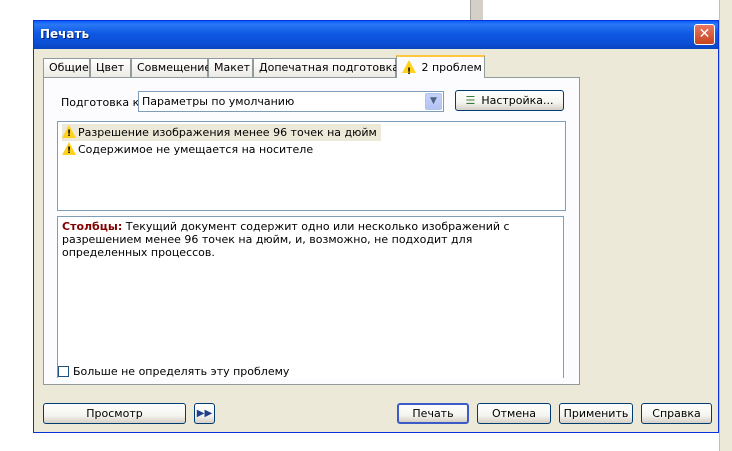  I want to click on double-arrow-right-icon: ▶▶, so click(204, 413).